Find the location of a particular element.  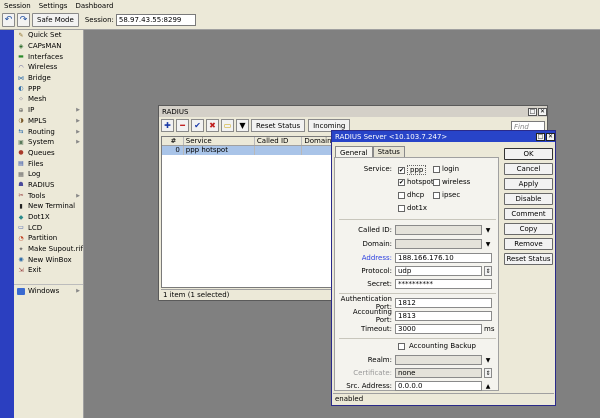

service-login-checkbox: login is located at coordinates (446, 169).